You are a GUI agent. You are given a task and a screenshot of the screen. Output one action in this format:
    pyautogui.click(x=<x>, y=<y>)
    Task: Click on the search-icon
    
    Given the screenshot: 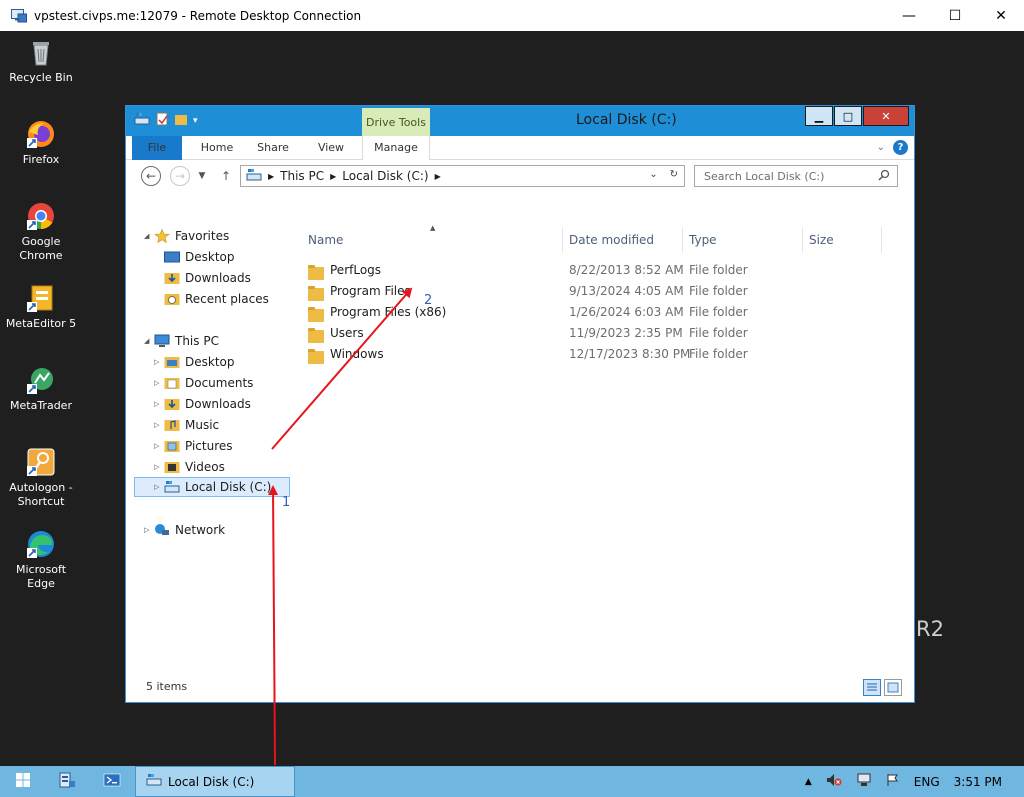 What is the action you would take?
    pyautogui.click(x=884, y=176)
    